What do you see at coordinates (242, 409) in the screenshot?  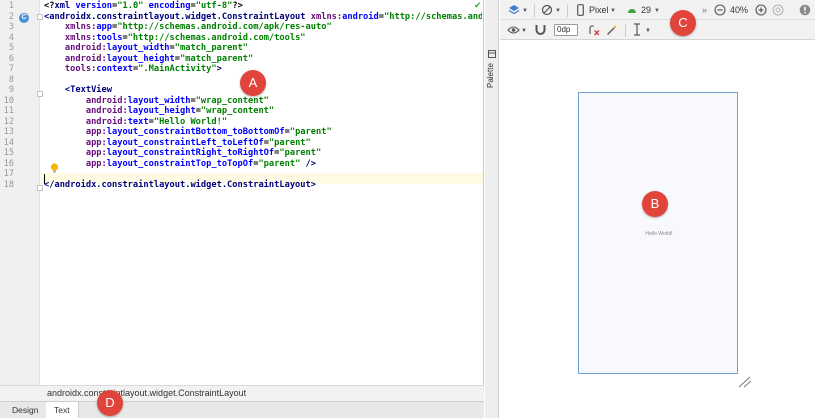 I see `editor-mode-tabs: Design Text` at bounding box center [242, 409].